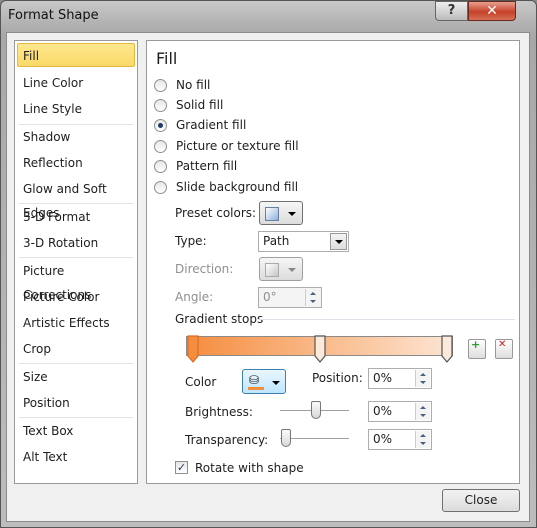  I want to click on transparency-slider-thumb, so click(286, 438).